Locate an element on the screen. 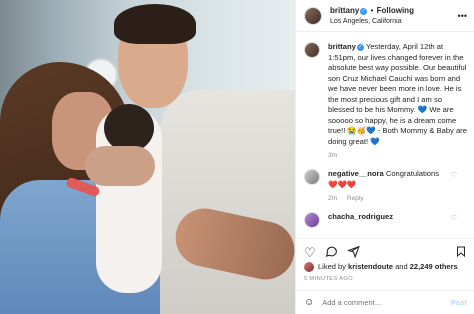 The image size is (474, 314). share-icon is located at coordinates (353, 253).